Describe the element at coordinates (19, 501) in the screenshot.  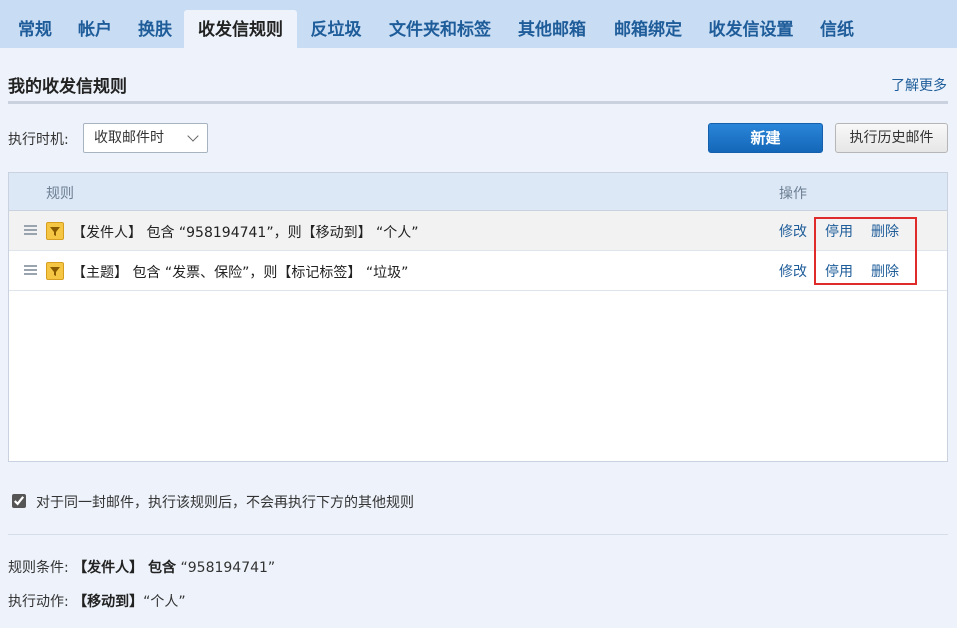
I see `stop-processing-checkbox` at that location.